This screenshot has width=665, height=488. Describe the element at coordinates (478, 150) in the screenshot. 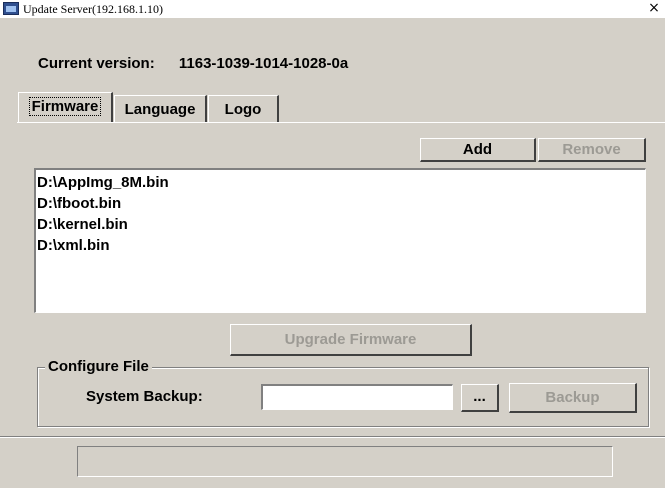

I see `add-button: Add` at that location.